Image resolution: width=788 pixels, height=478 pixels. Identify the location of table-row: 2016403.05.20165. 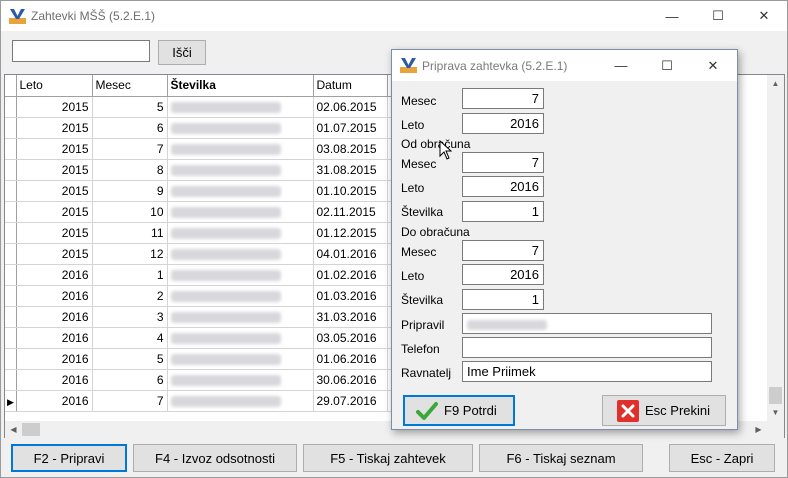
(211, 338).